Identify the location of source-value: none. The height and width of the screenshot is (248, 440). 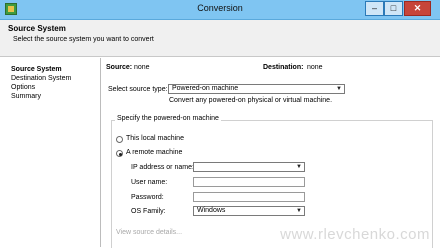
(142, 67).